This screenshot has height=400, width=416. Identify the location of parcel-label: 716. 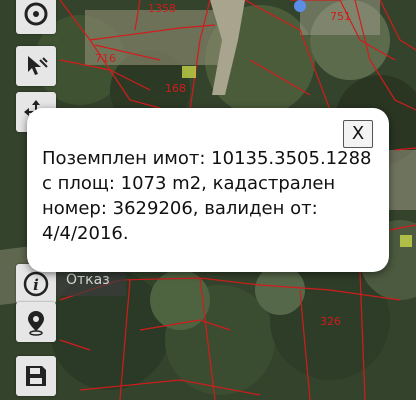
(105, 58).